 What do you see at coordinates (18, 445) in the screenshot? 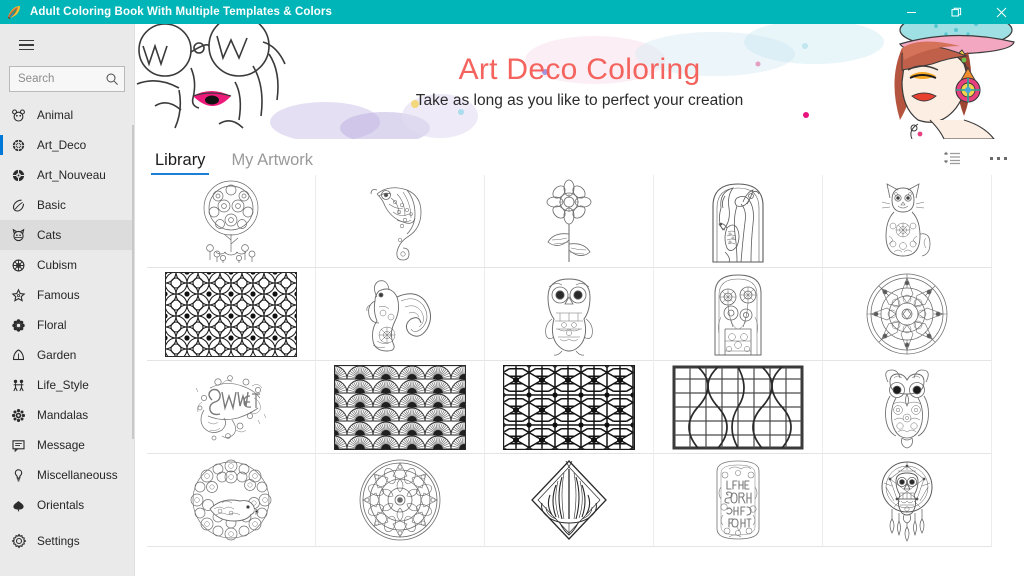
I see `message-icon` at bounding box center [18, 445].